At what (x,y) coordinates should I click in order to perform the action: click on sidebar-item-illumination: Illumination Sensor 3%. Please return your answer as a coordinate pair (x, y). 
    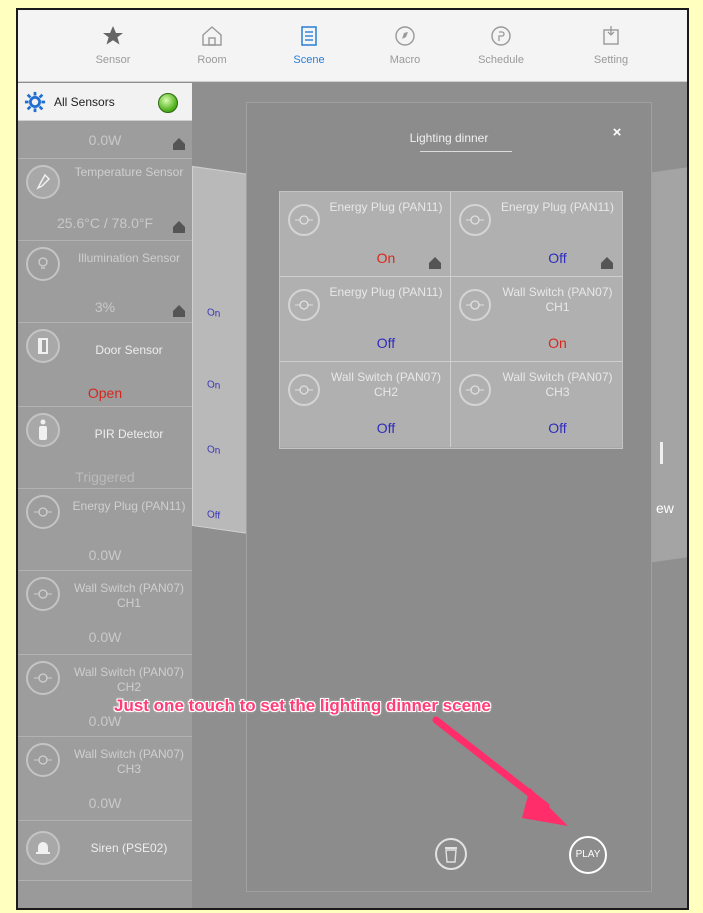
    Looking at the image, I should click on (105, 282).